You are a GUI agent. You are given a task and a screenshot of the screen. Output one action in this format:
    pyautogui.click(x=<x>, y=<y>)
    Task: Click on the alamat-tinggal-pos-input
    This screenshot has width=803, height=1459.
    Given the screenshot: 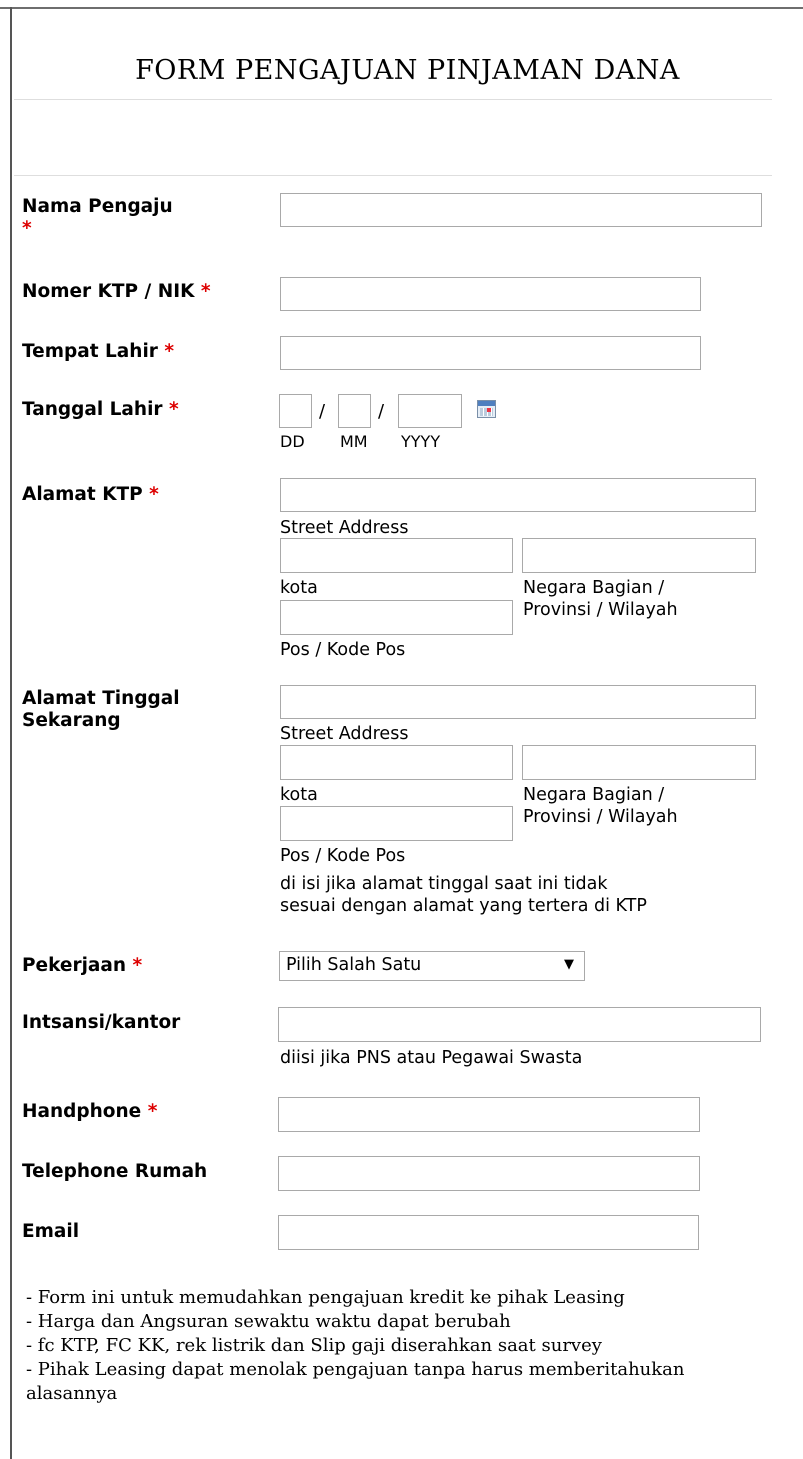 What is the action you would take?
    pyautogui.click(x=396, y=823)
    